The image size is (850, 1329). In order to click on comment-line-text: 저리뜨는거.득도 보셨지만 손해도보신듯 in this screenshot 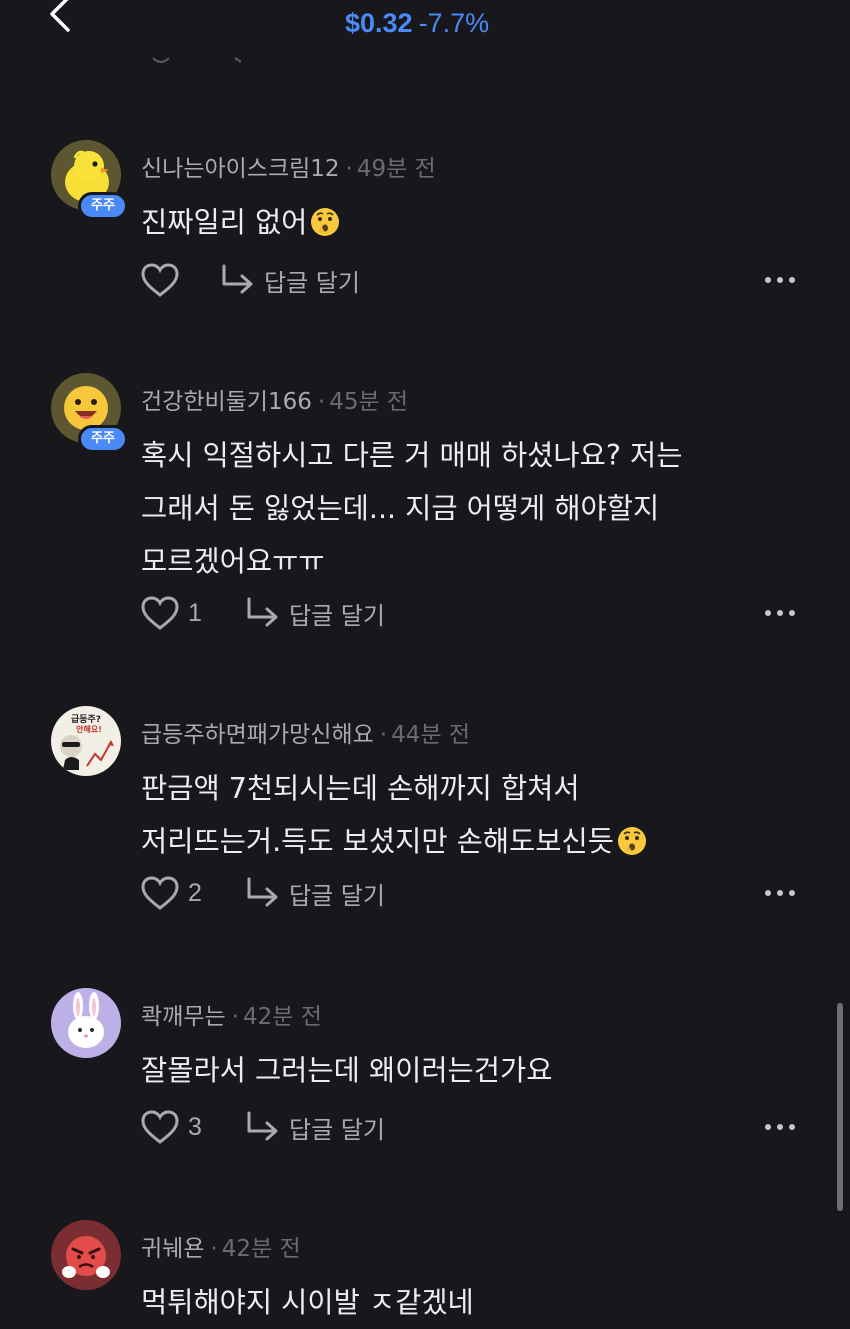, I will do `click(377, 841)`.